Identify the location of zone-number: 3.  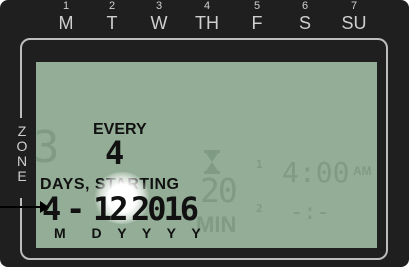
(46, 147).